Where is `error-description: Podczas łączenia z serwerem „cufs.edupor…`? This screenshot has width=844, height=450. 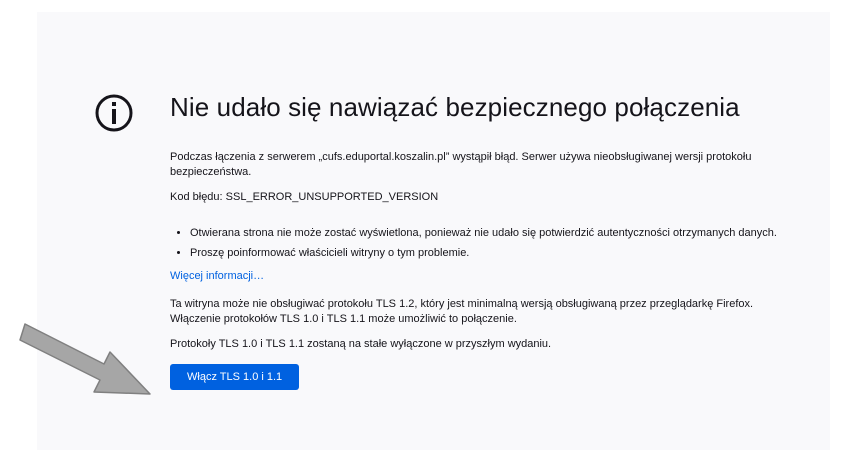 error-description: Podczas łączenia z serwerem „cufs.edupor… is located at coordinates (461, 164).